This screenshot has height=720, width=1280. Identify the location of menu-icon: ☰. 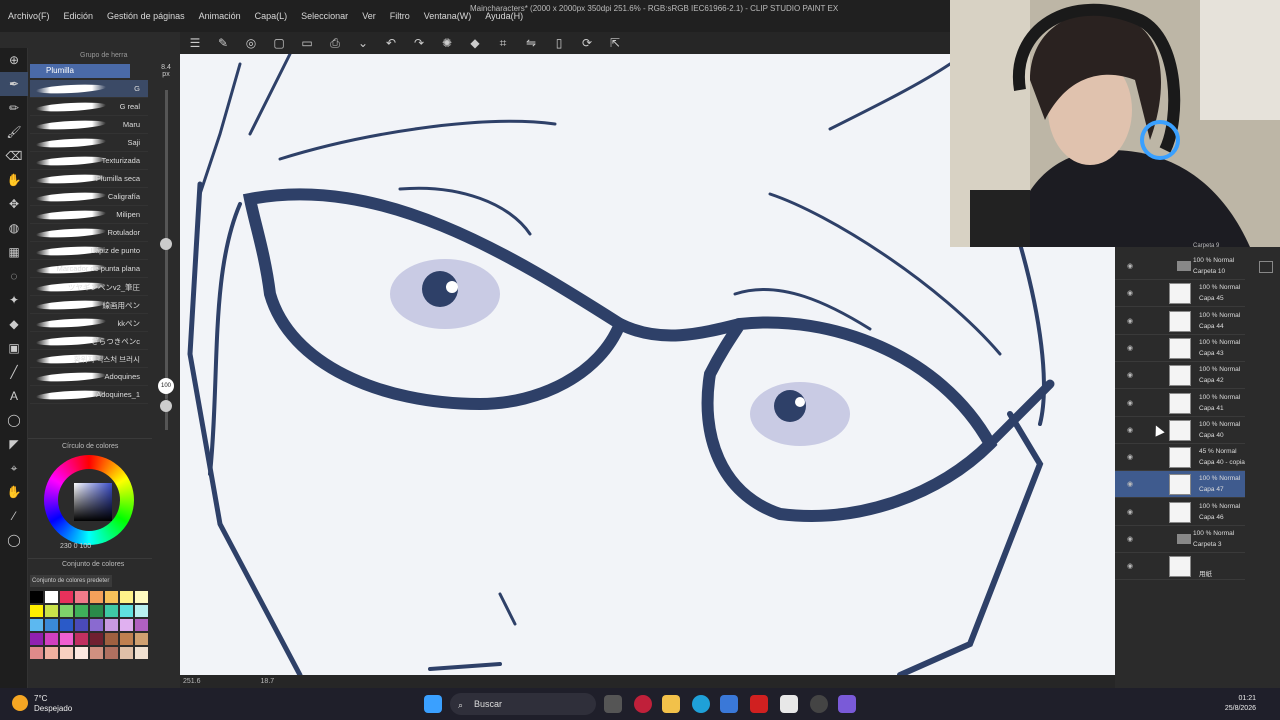
(195, 43).